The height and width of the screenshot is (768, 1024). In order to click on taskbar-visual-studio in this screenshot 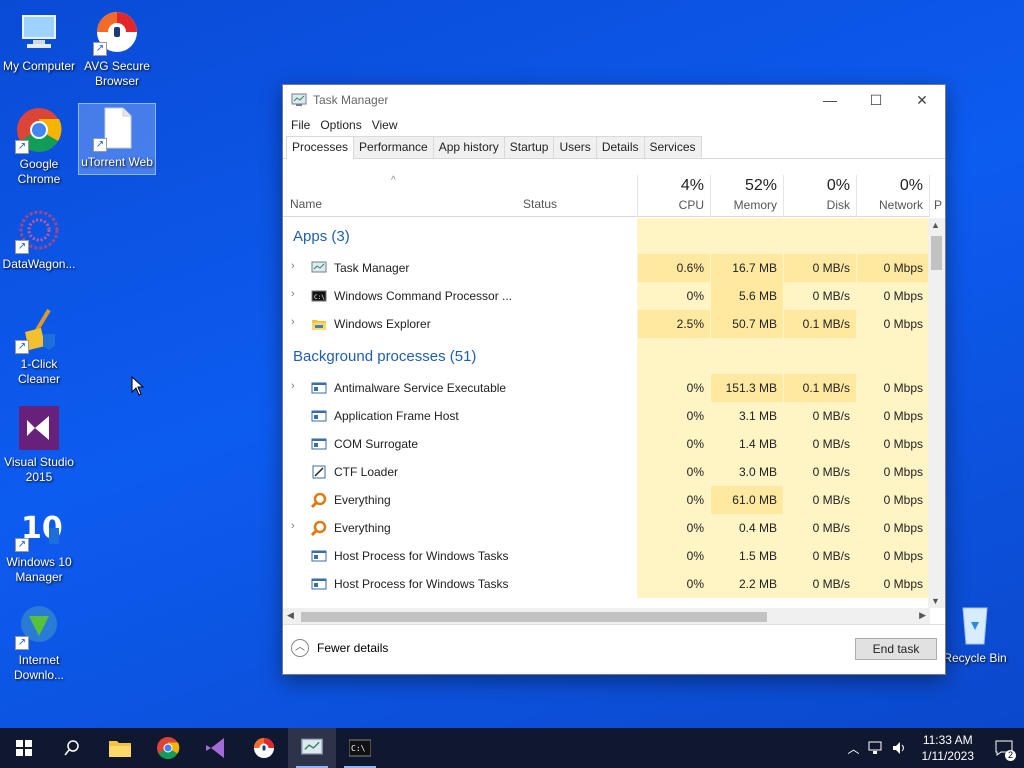, I will do `click(216, 748)`.